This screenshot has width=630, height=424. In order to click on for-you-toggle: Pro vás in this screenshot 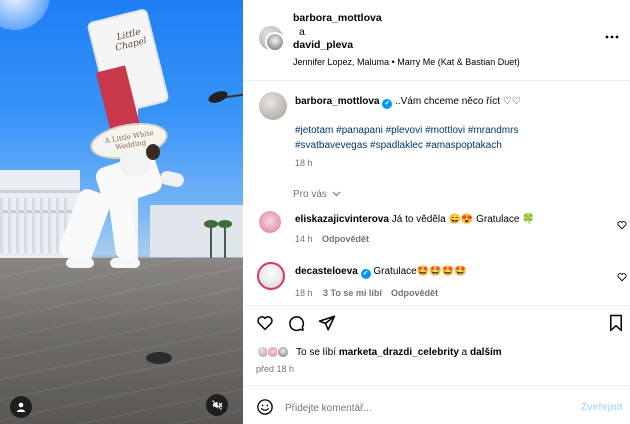, I will do `click(317, 194)`.